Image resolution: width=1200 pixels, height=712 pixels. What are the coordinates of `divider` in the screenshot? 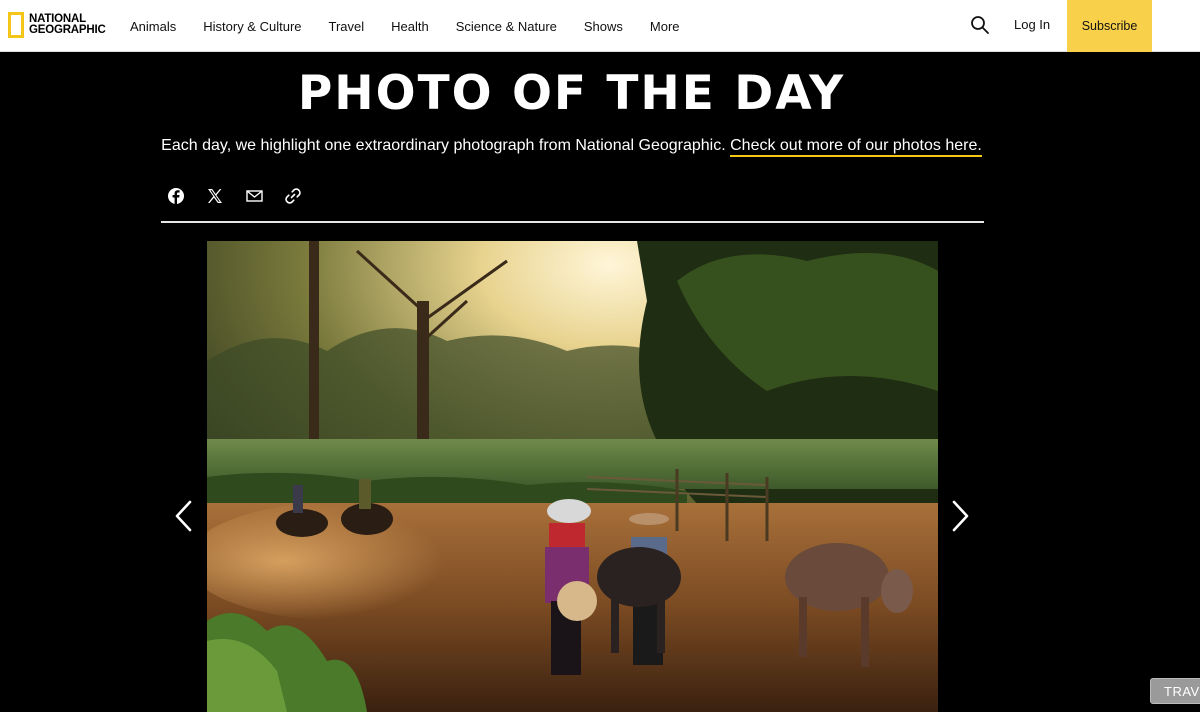 It's located at (572, 222).